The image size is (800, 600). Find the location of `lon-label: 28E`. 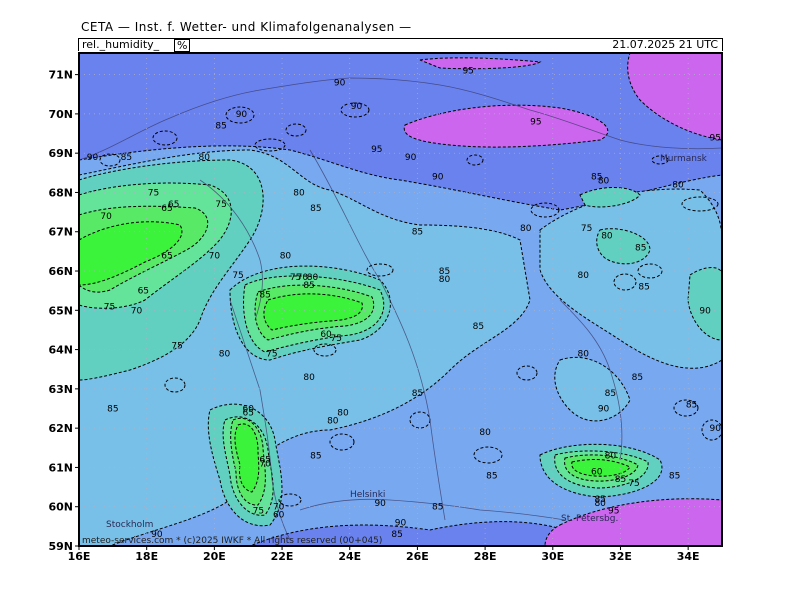

lon-label: 28E is located at coordinates (485, 556).